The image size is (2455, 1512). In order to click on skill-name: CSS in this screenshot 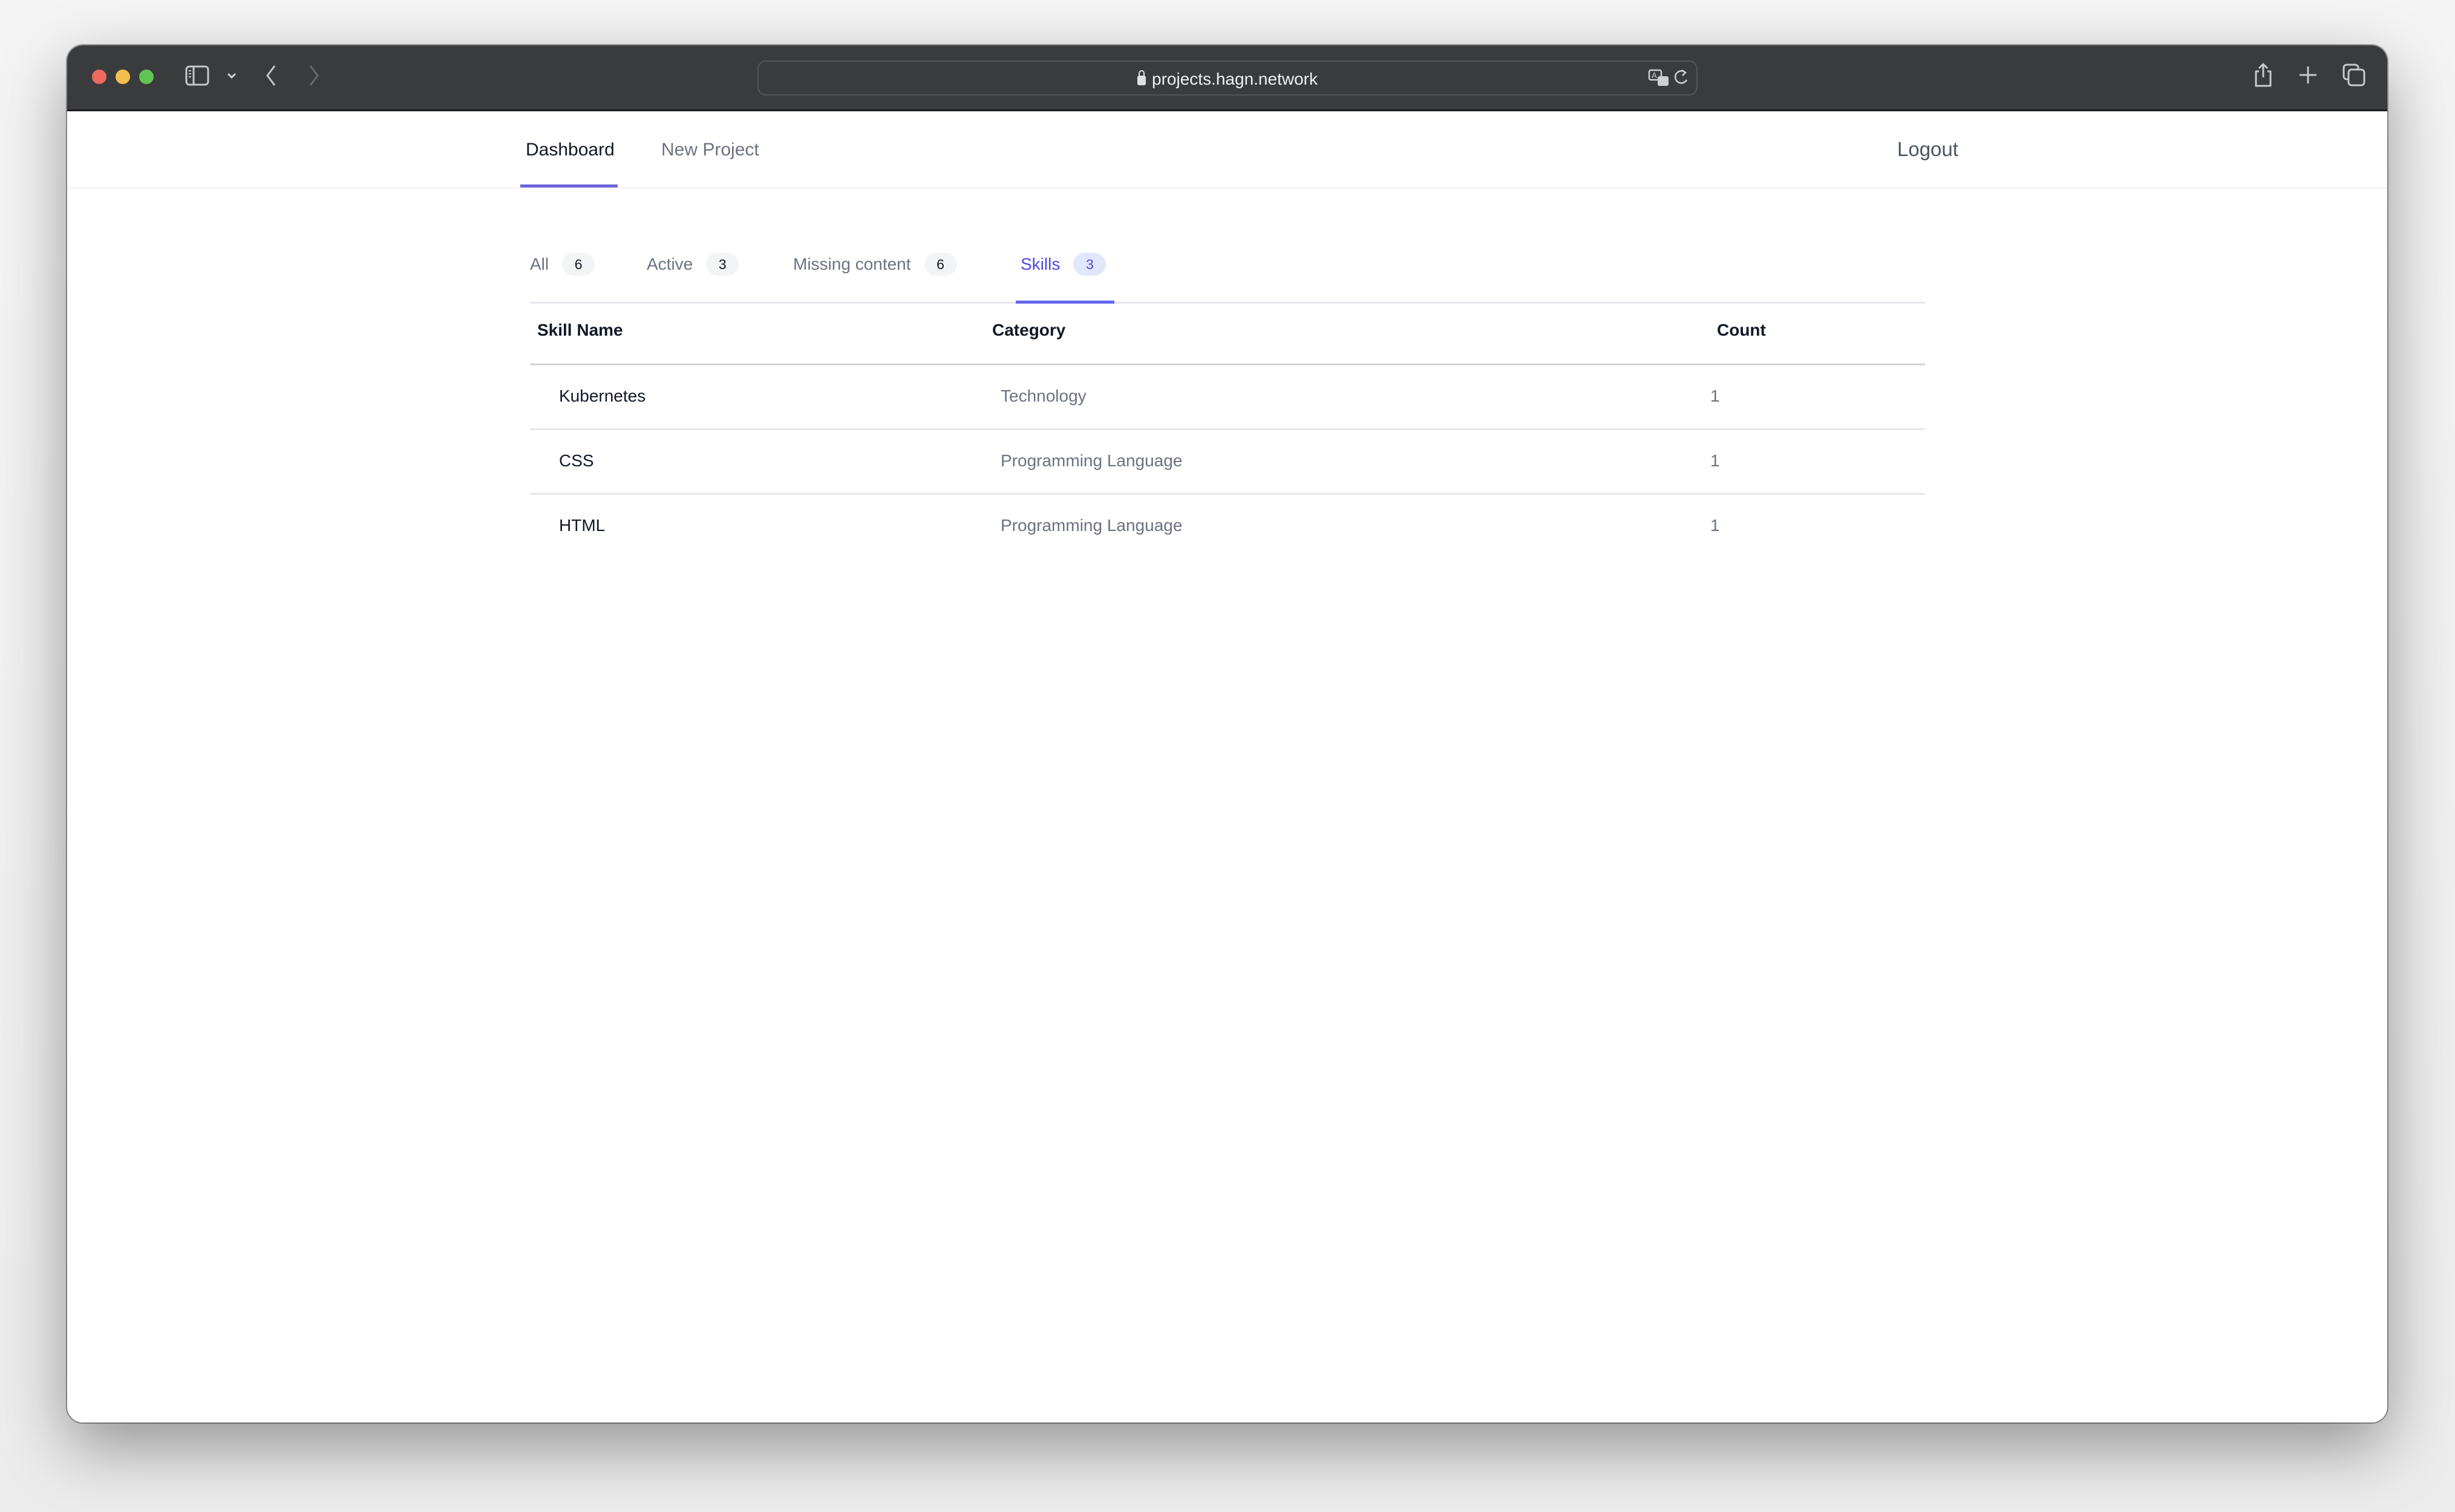, I will do `click(576, 461)`.